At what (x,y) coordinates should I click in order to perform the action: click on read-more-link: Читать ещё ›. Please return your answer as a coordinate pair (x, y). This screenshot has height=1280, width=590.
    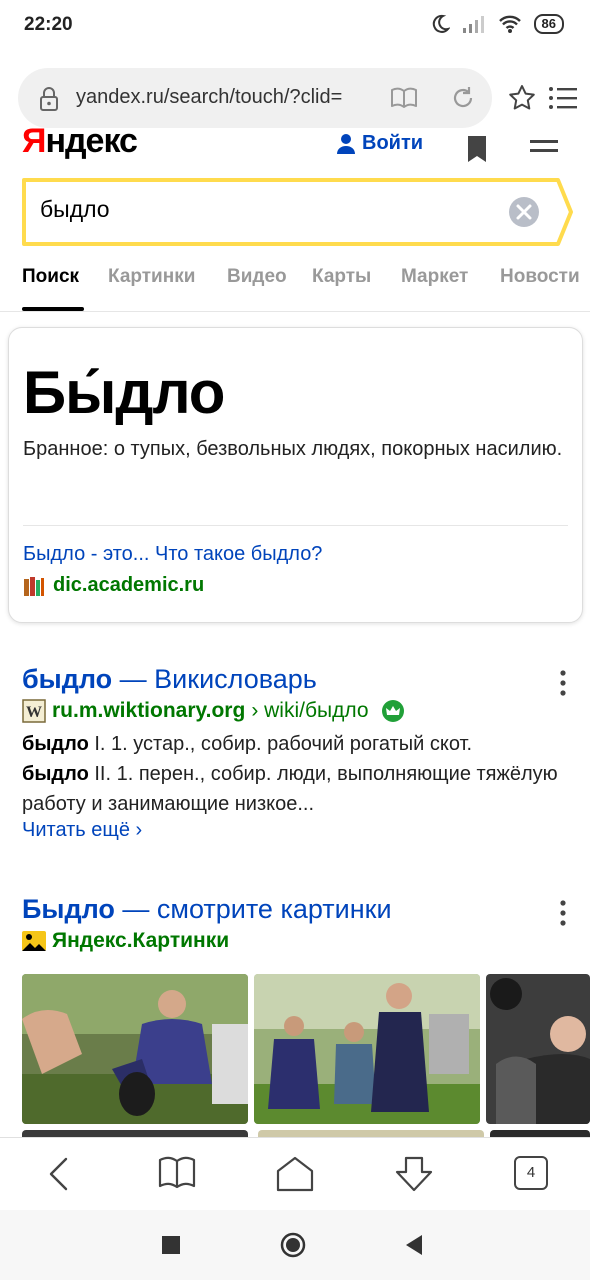
    Looking at the image, I should click on (295, 830).